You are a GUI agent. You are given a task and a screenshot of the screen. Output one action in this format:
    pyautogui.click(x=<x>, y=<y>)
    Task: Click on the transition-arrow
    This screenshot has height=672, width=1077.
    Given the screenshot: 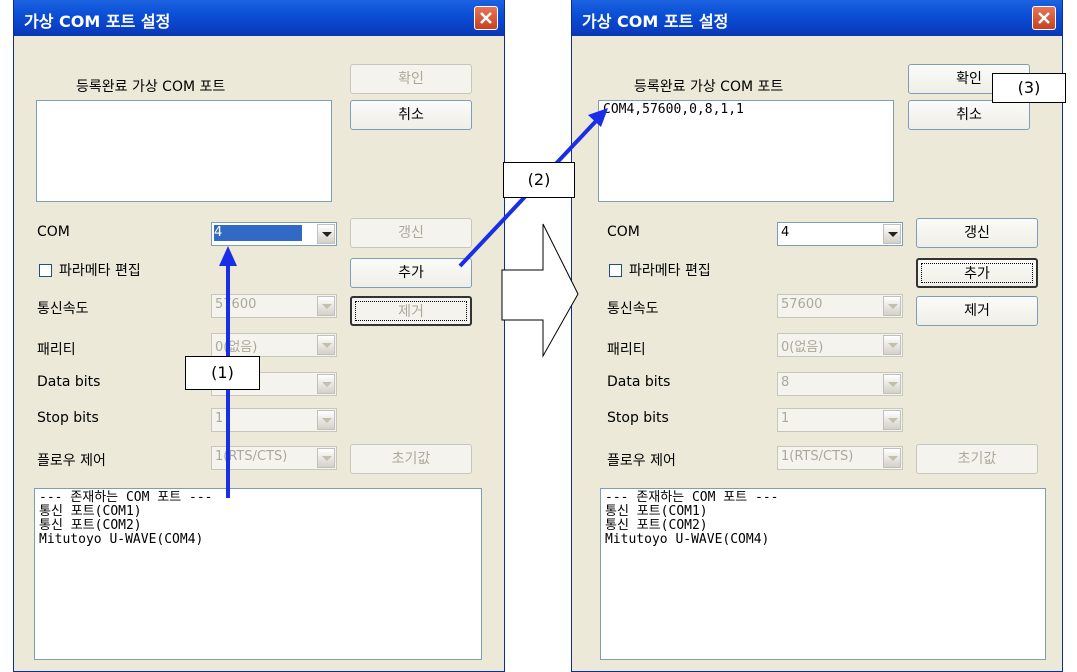 What is the action you would take?
    pyautogui.click(x=540, y=290)
    